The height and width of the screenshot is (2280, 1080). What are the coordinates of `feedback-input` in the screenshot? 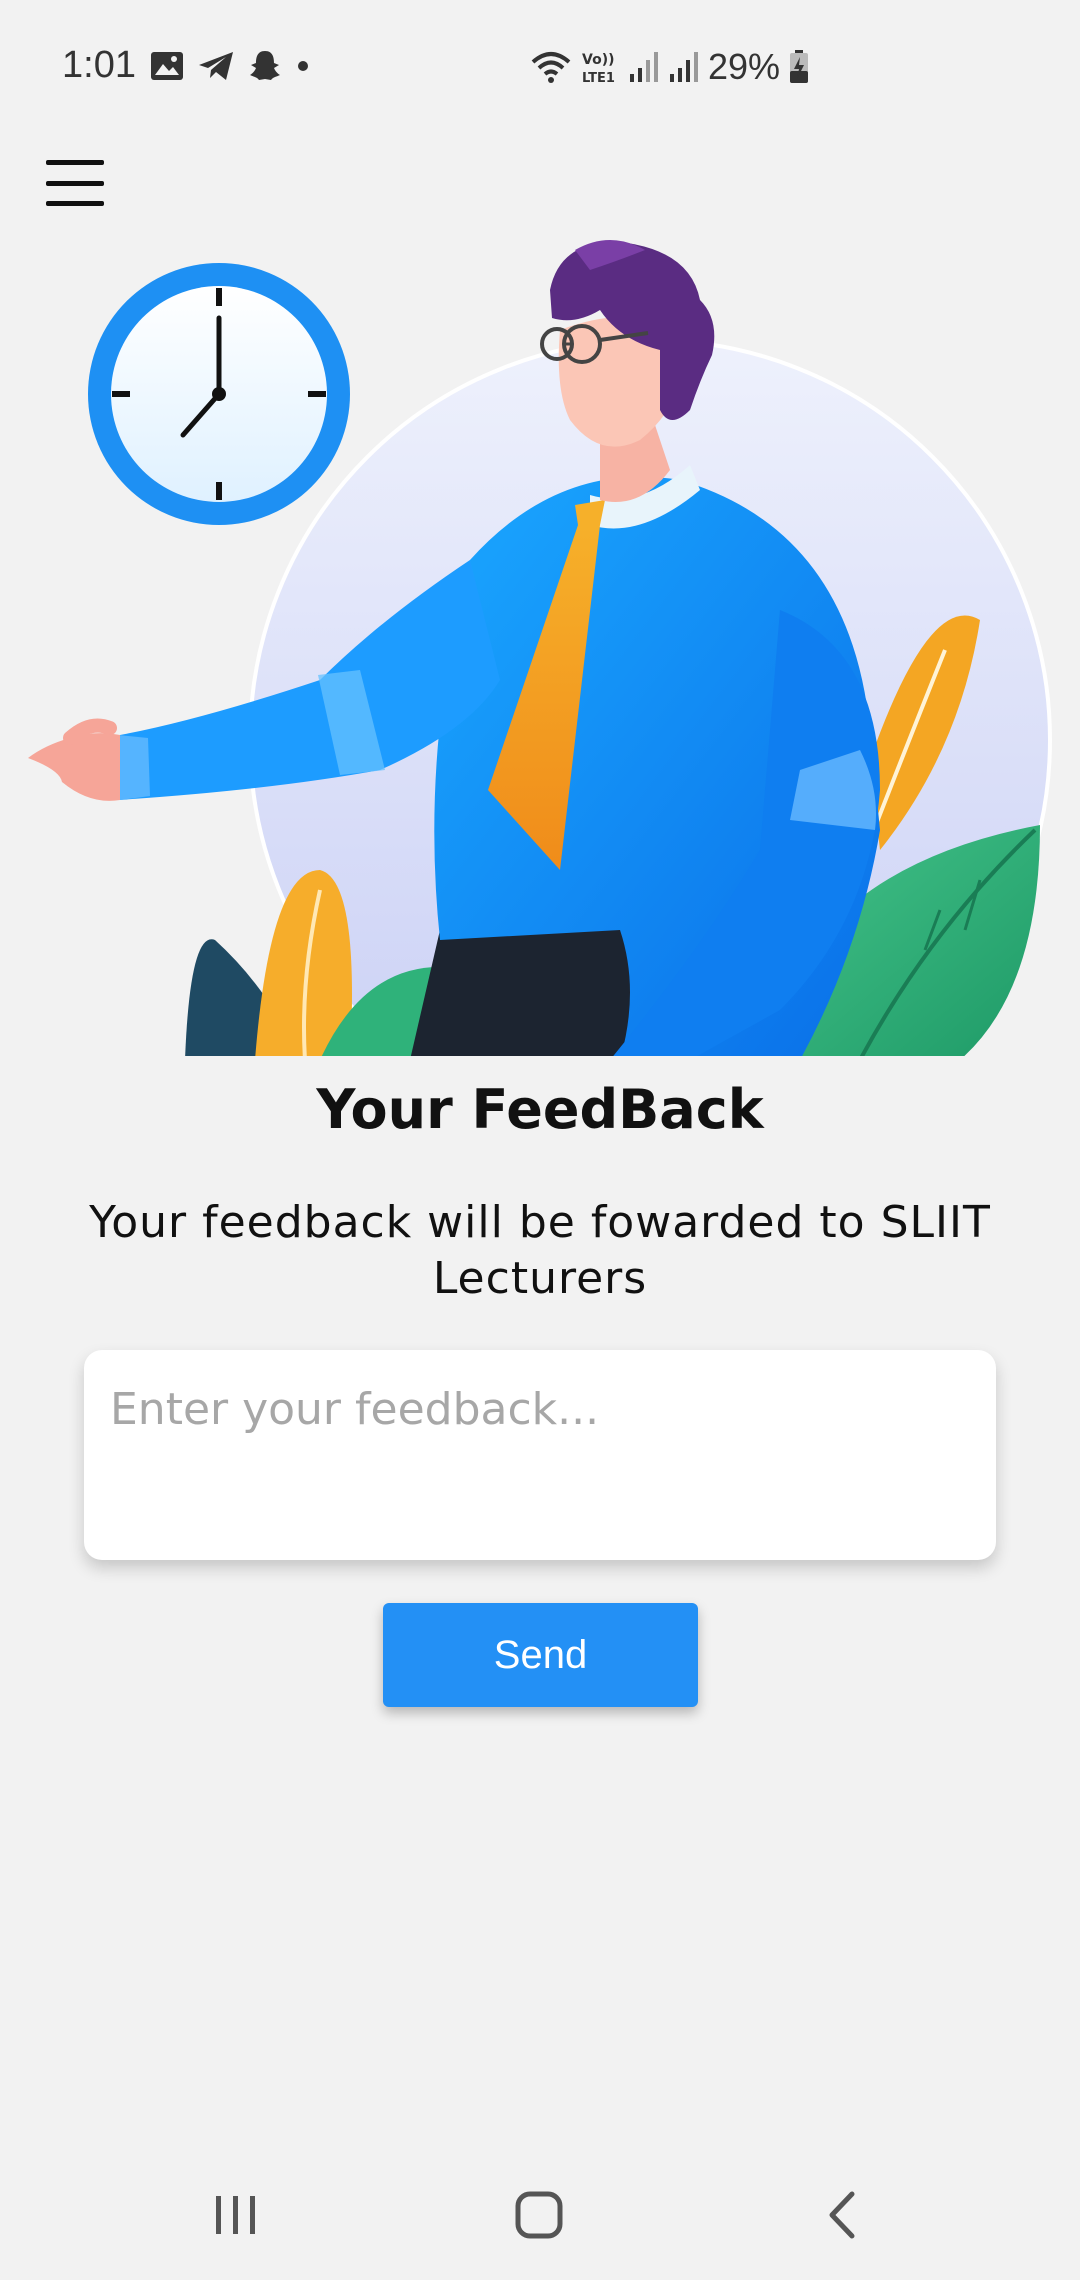 It's located at (540, 1455).